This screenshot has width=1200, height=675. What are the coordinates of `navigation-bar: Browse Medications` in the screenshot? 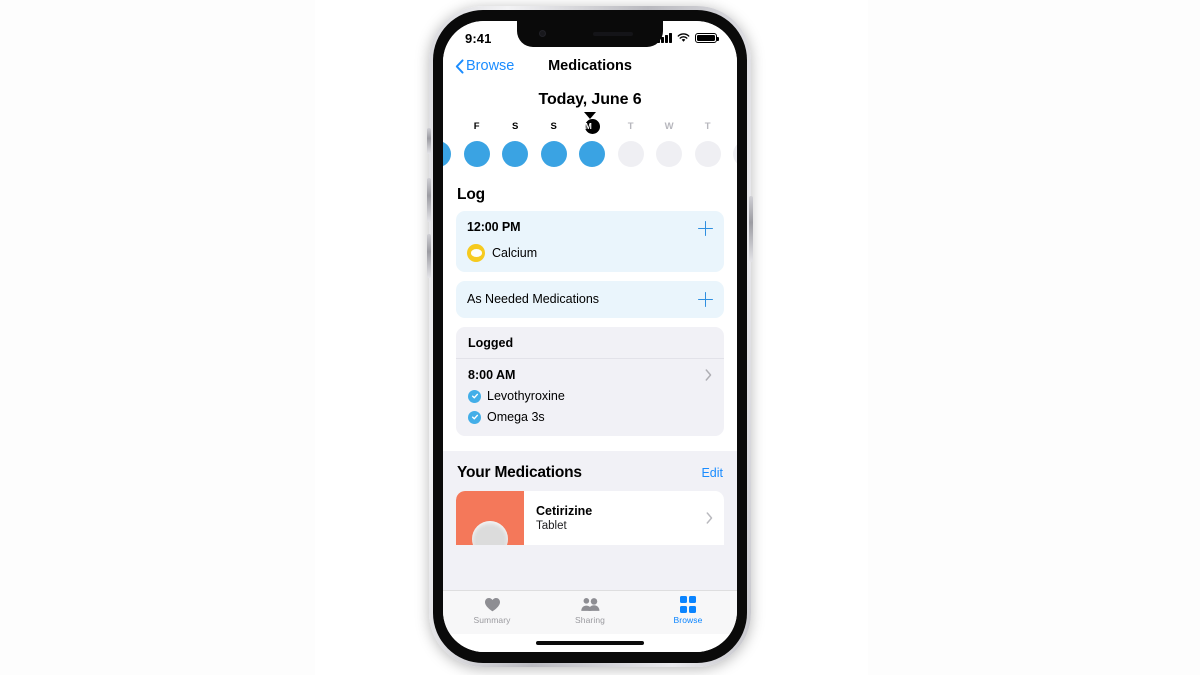 It's located at (590, 66).